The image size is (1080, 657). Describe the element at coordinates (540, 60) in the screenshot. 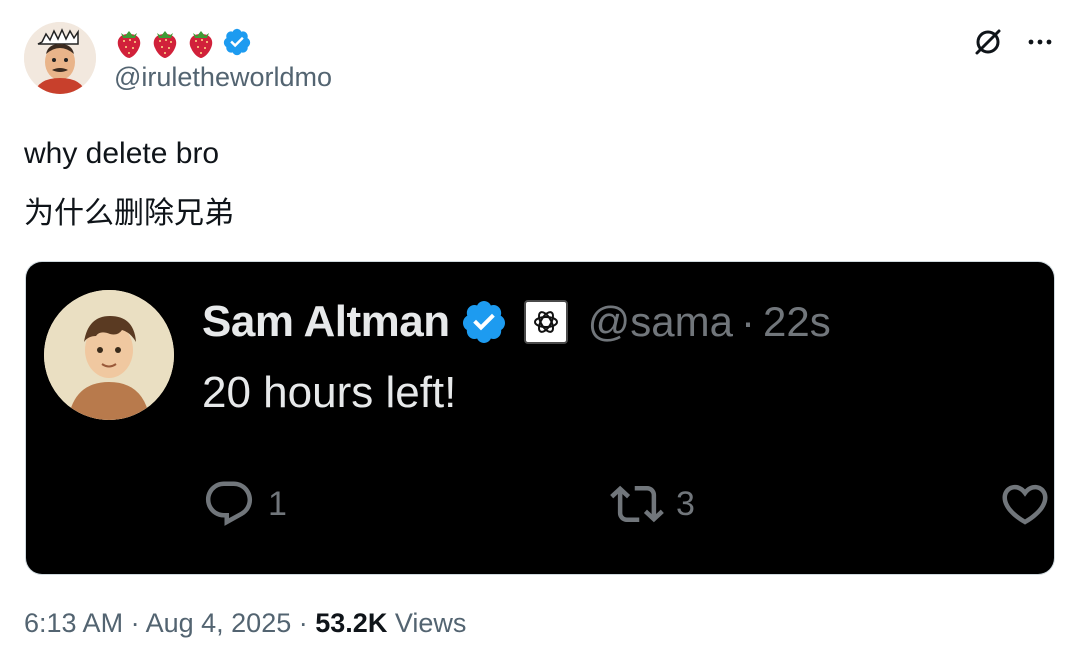

I see `tweet-header: @iruletheworldmo` at that location.